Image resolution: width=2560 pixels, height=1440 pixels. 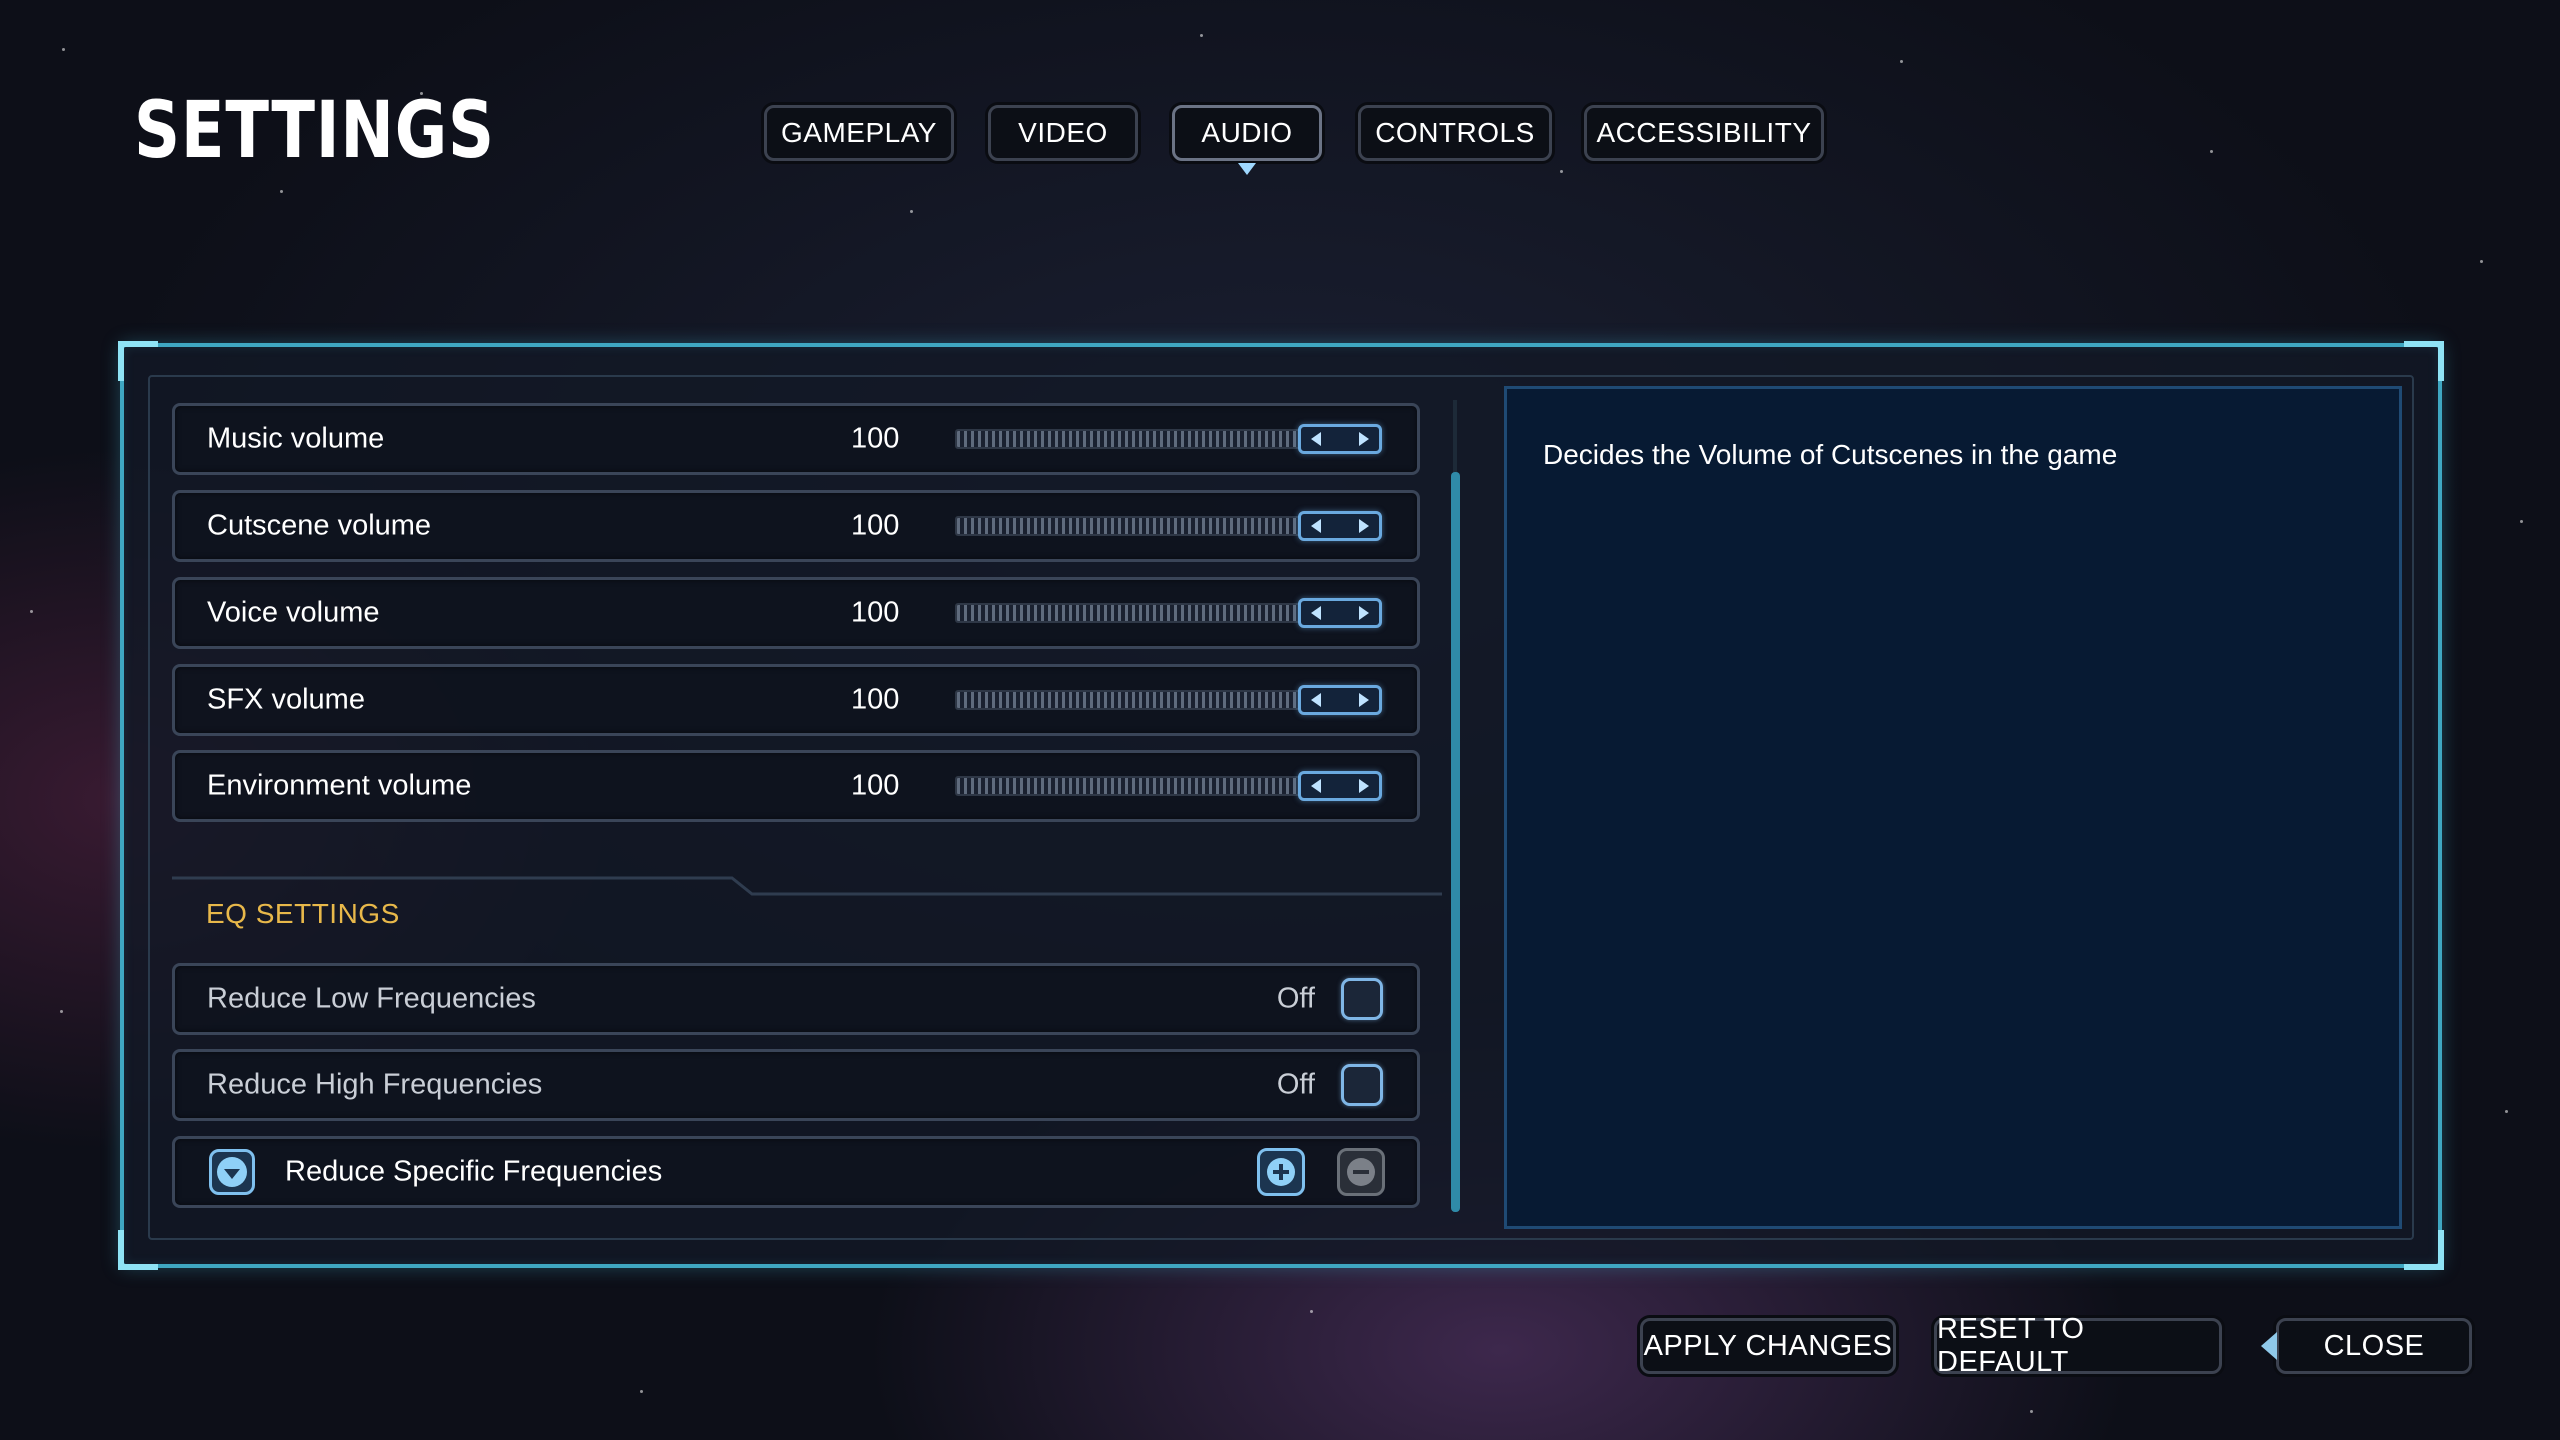 I want to click on setting-row-voice-volume: Voice volume 100, so click(x=796, y=613).